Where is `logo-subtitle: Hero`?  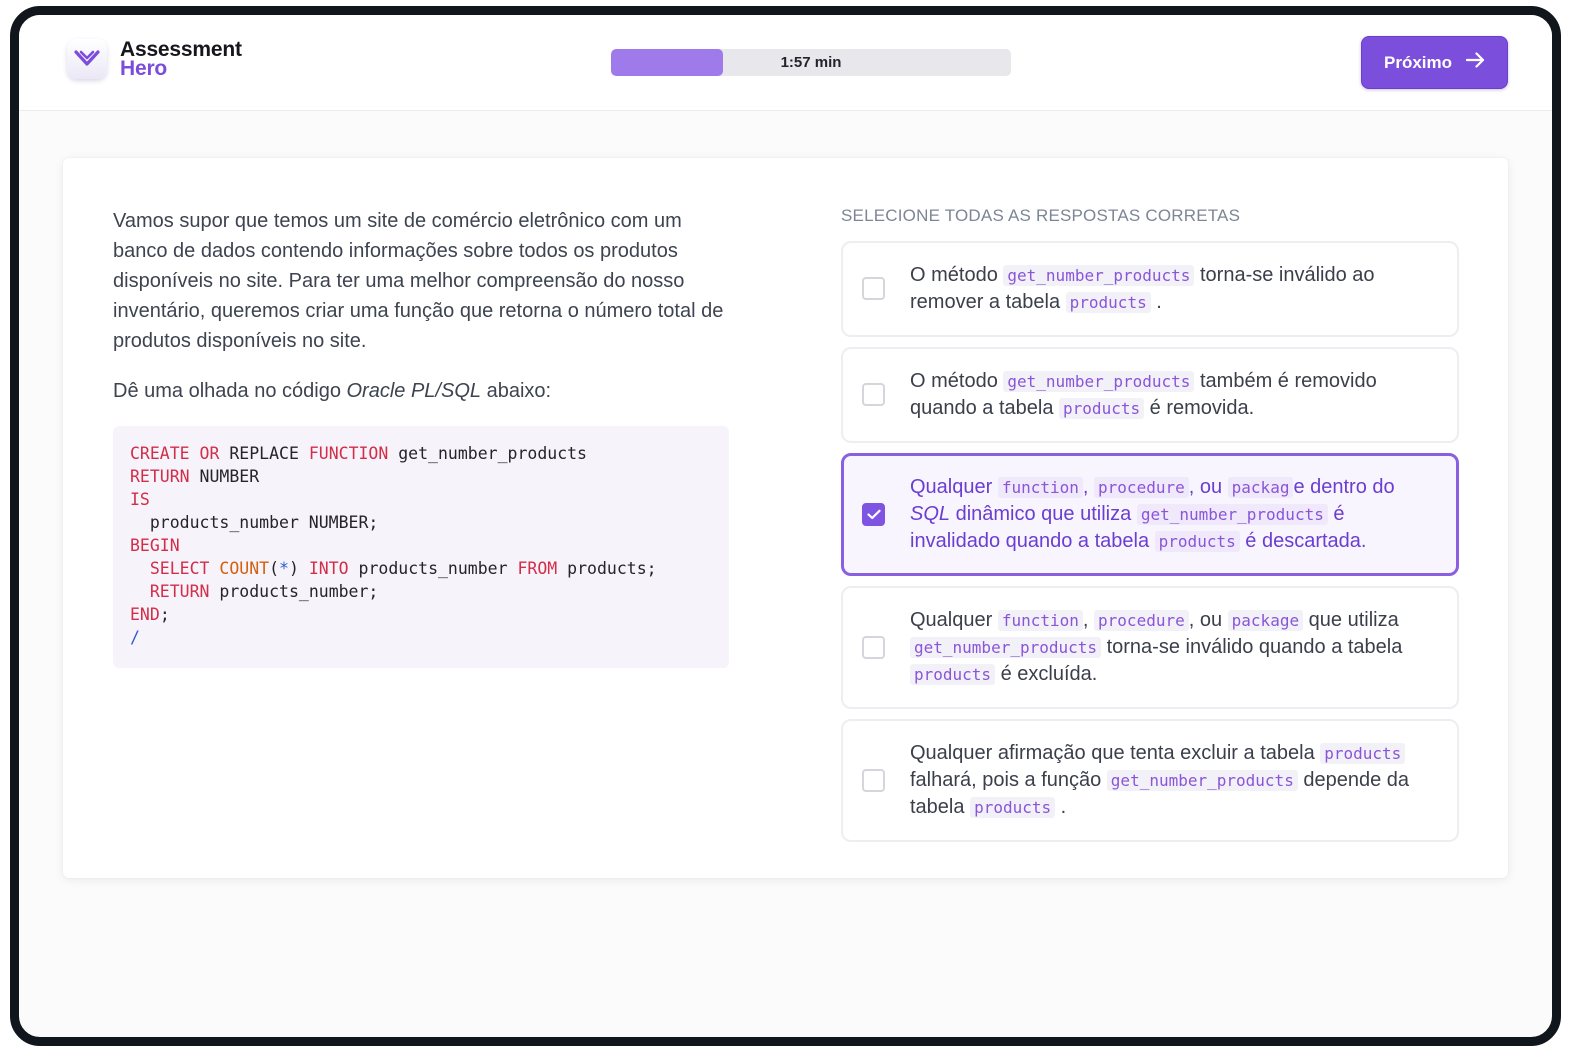 logo-subtitle: Hero is located at coordinates (144, 68).